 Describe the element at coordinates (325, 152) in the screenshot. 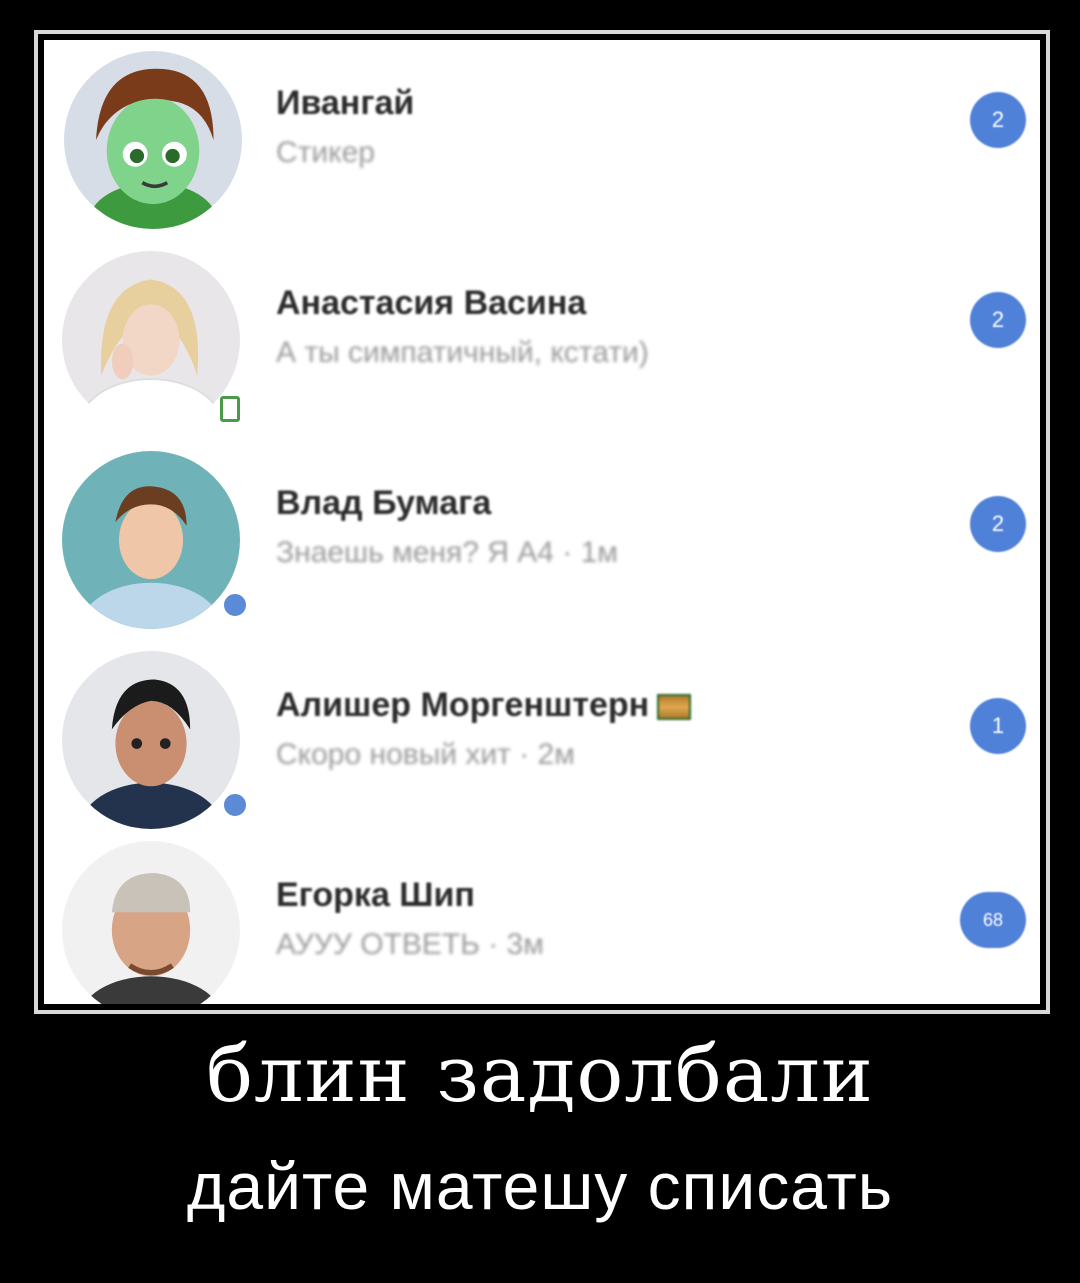

I see `dialog-message: Стикер` at that location.